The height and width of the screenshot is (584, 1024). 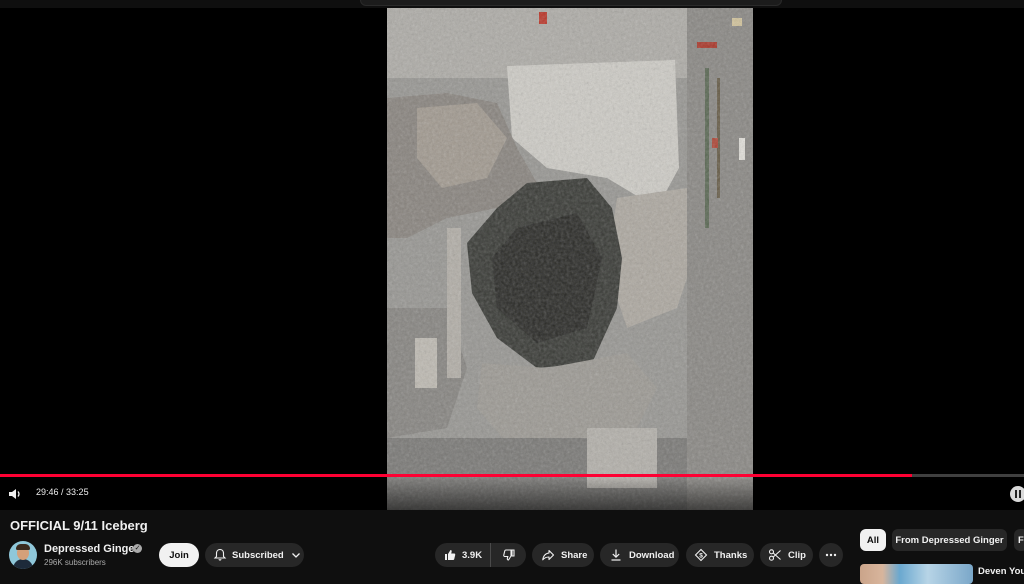 I want to click on scissors-icon, so click(x=774, y=555).